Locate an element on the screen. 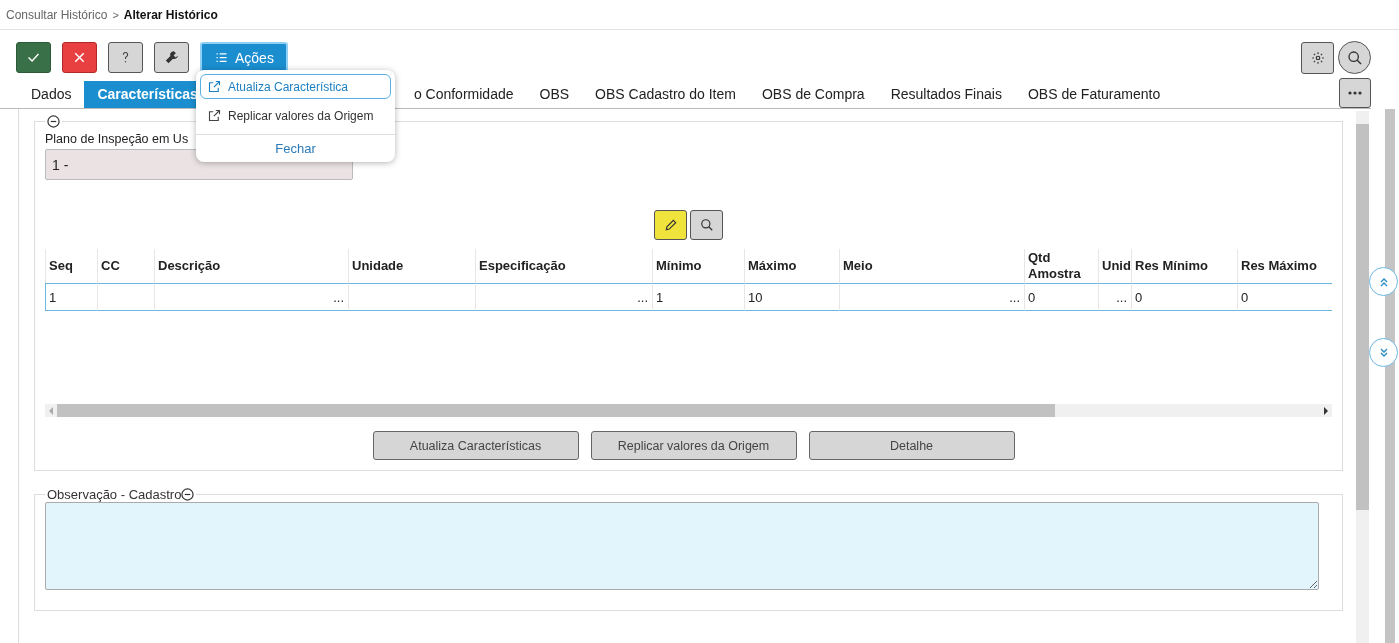 This screenshot has width=1399, height=643. column-header: Descrição is located at coordinates (251, 266).